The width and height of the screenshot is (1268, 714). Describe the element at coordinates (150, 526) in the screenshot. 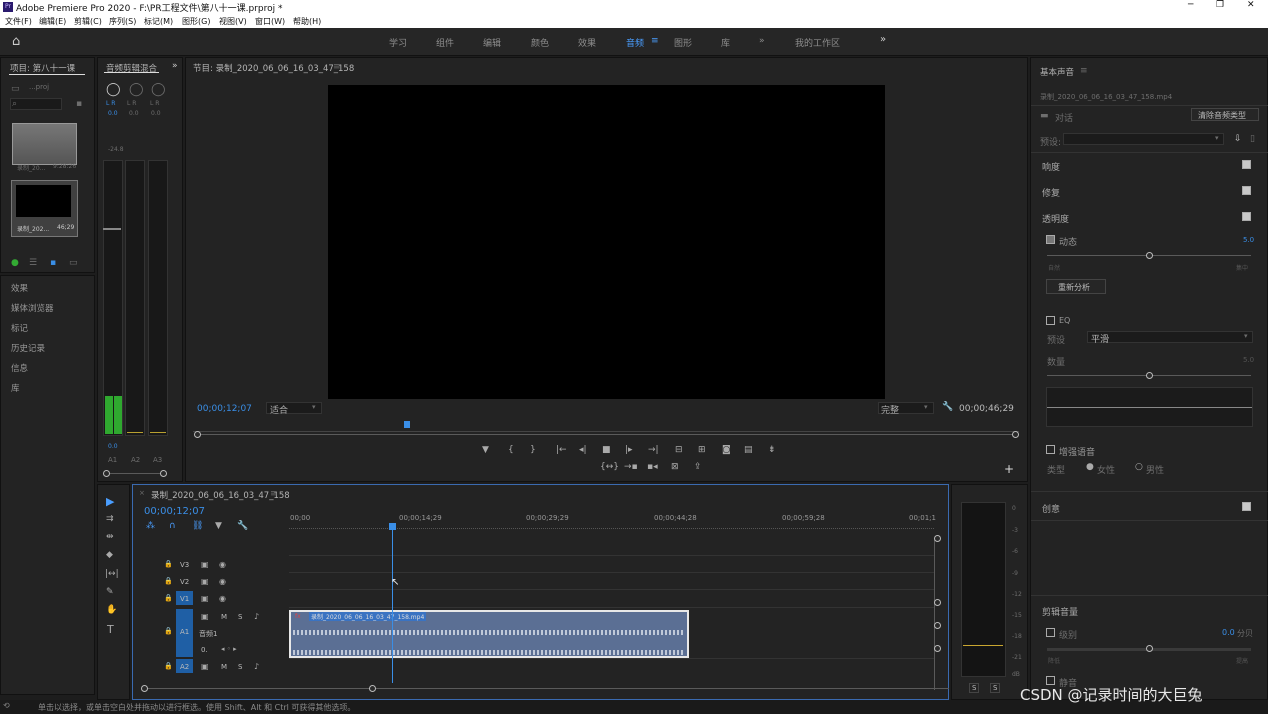

I see `snap-icon: ⁂` at that location.